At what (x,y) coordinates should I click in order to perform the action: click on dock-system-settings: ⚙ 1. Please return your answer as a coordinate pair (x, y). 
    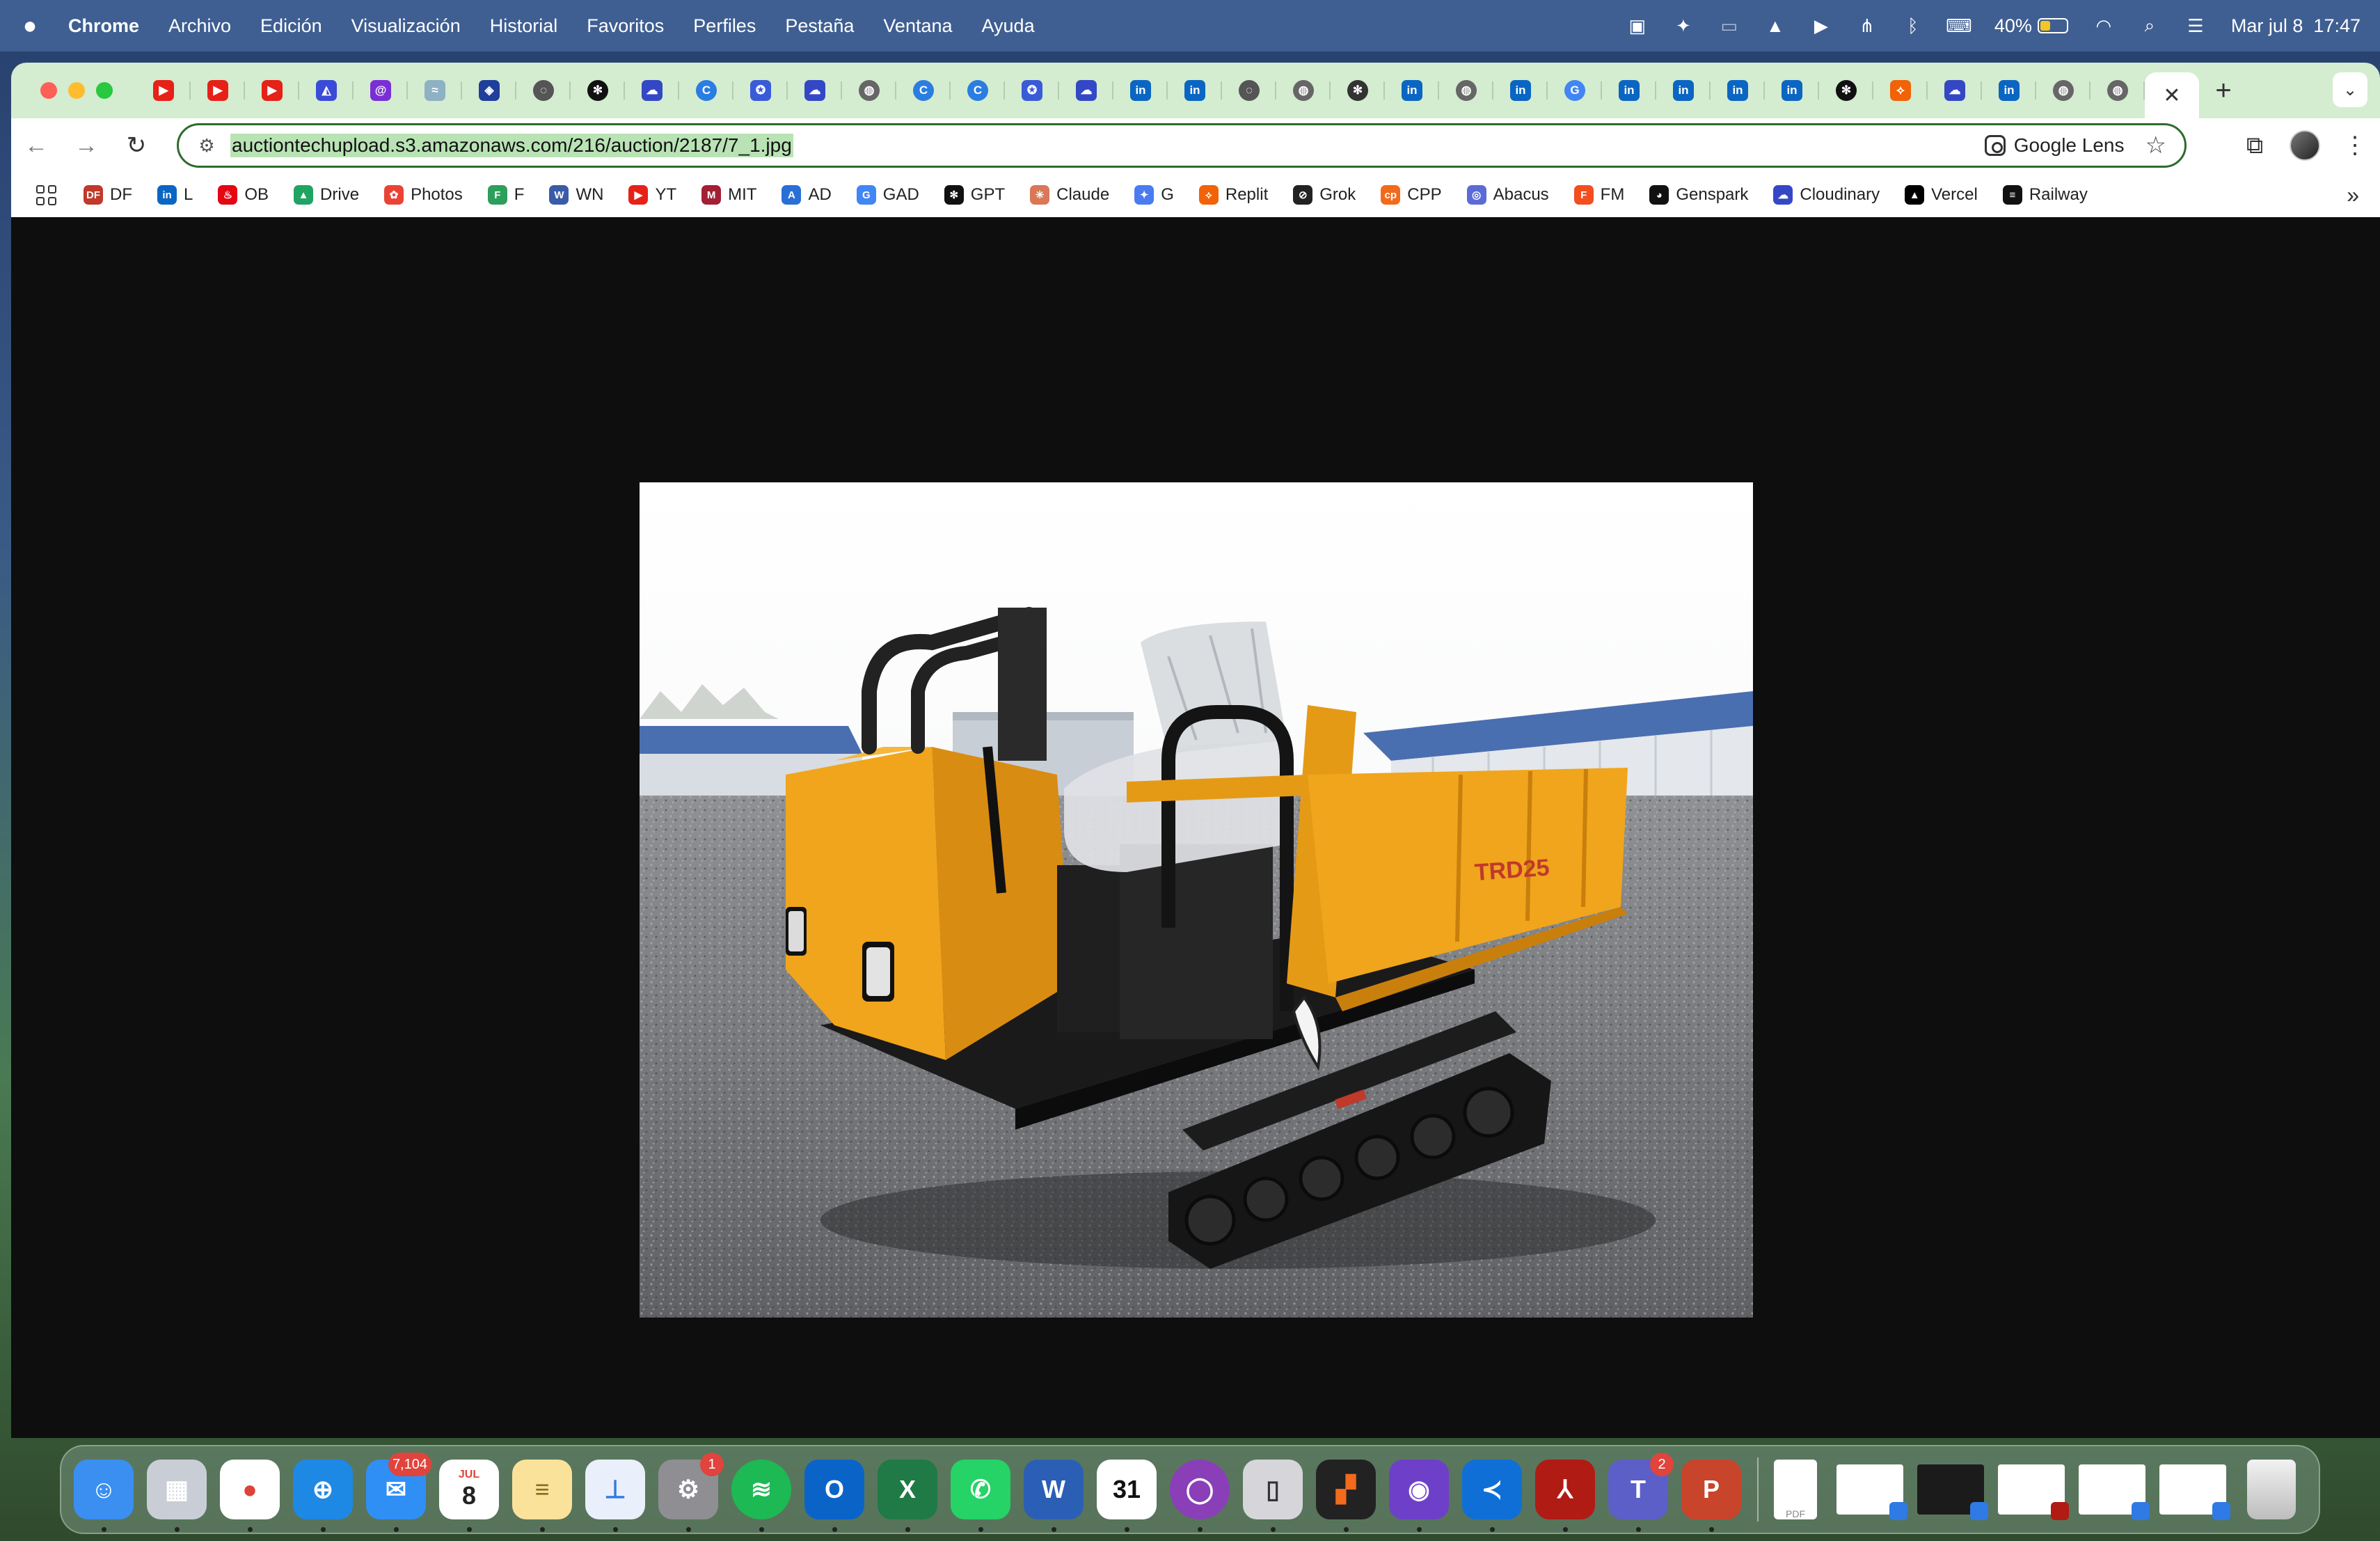
    Looking at the image, I should click on (691, 1492).